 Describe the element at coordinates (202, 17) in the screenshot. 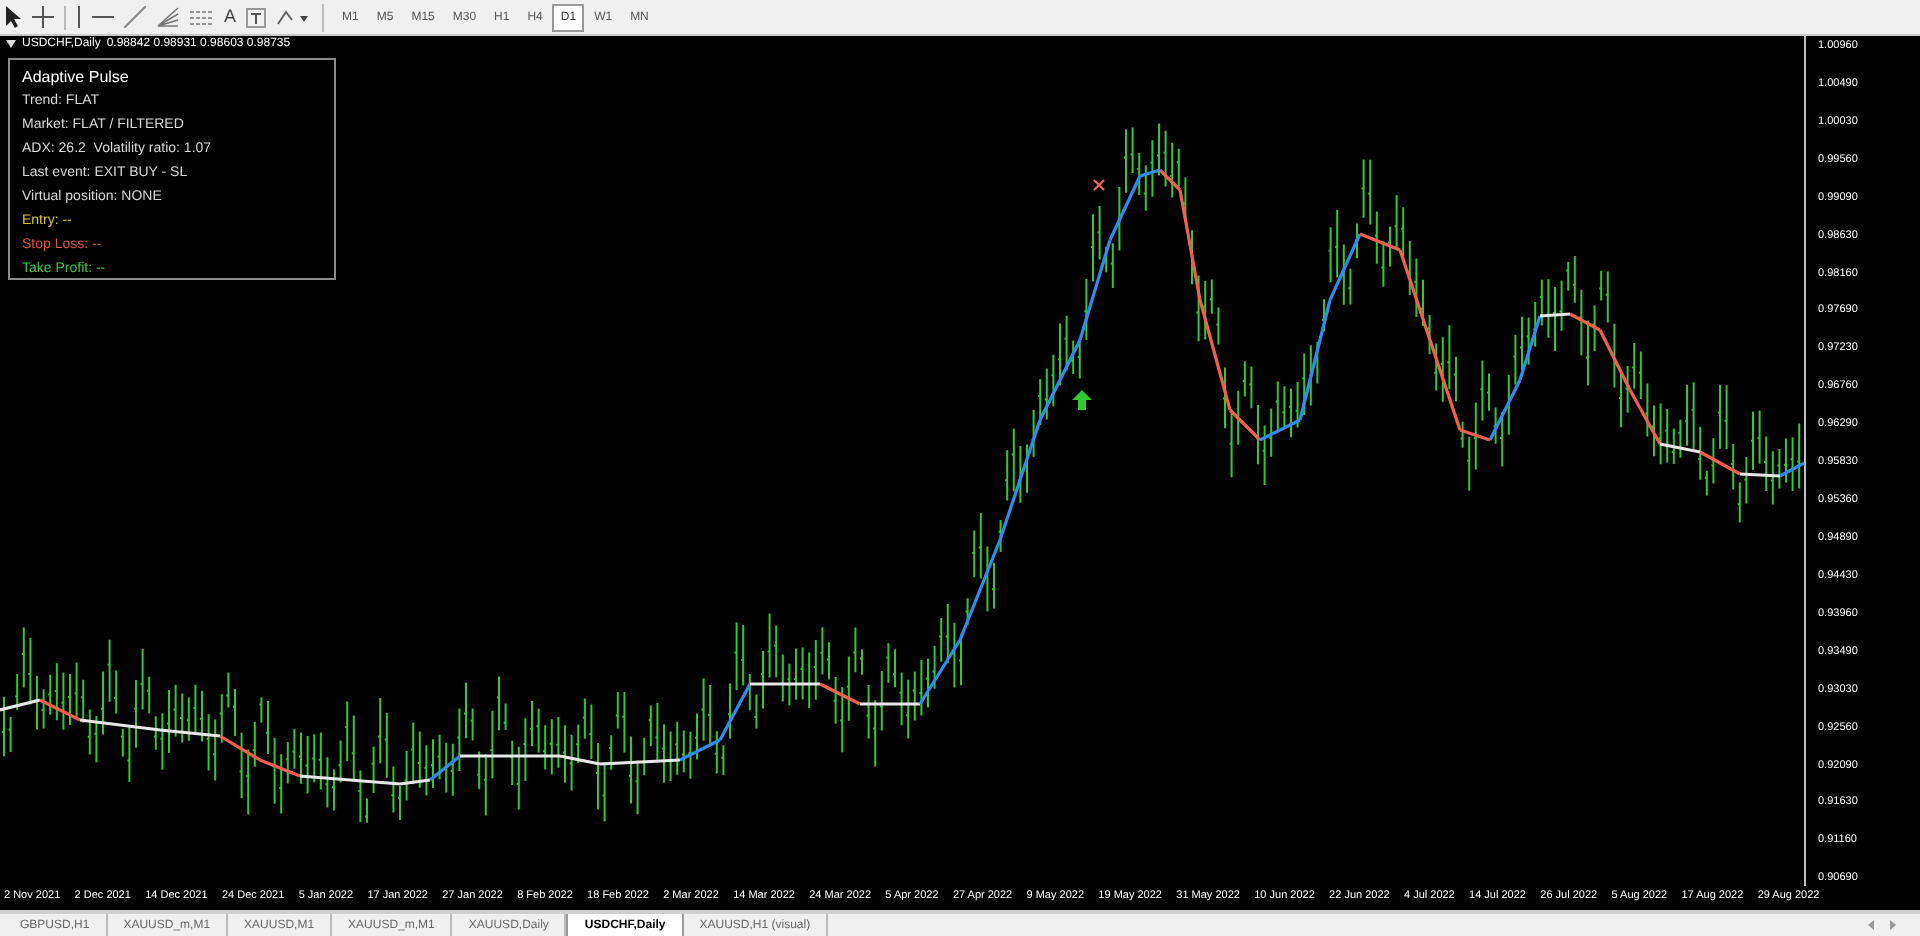

I see `channel-icon` at that location.